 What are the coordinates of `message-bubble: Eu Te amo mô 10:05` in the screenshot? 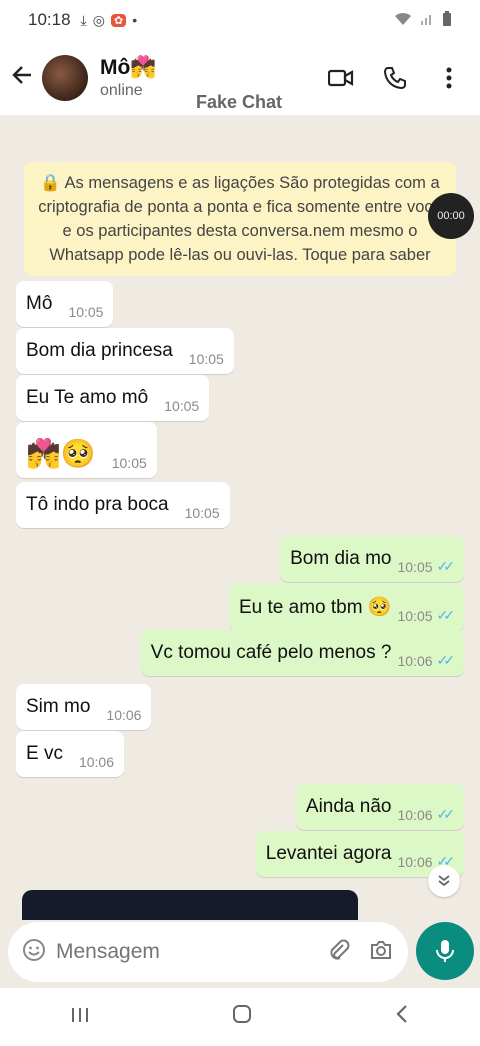 It's located at (113, 398).